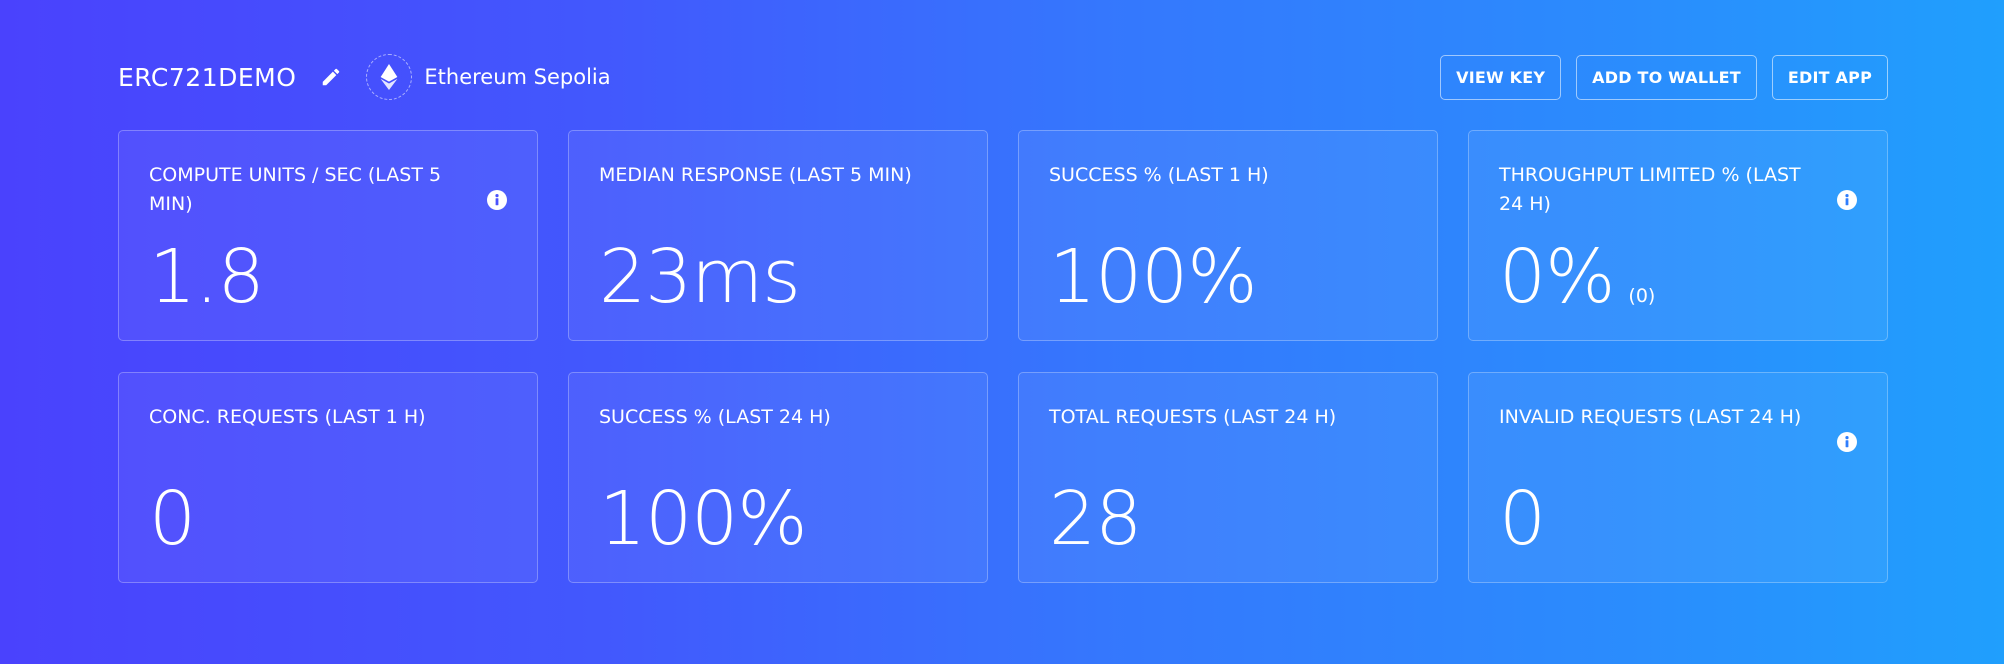  What do you see at coordinates (517, 77) in the screenshot?
I see `network-name: Ethereum Sepolia` at bounding box center [517, 77].